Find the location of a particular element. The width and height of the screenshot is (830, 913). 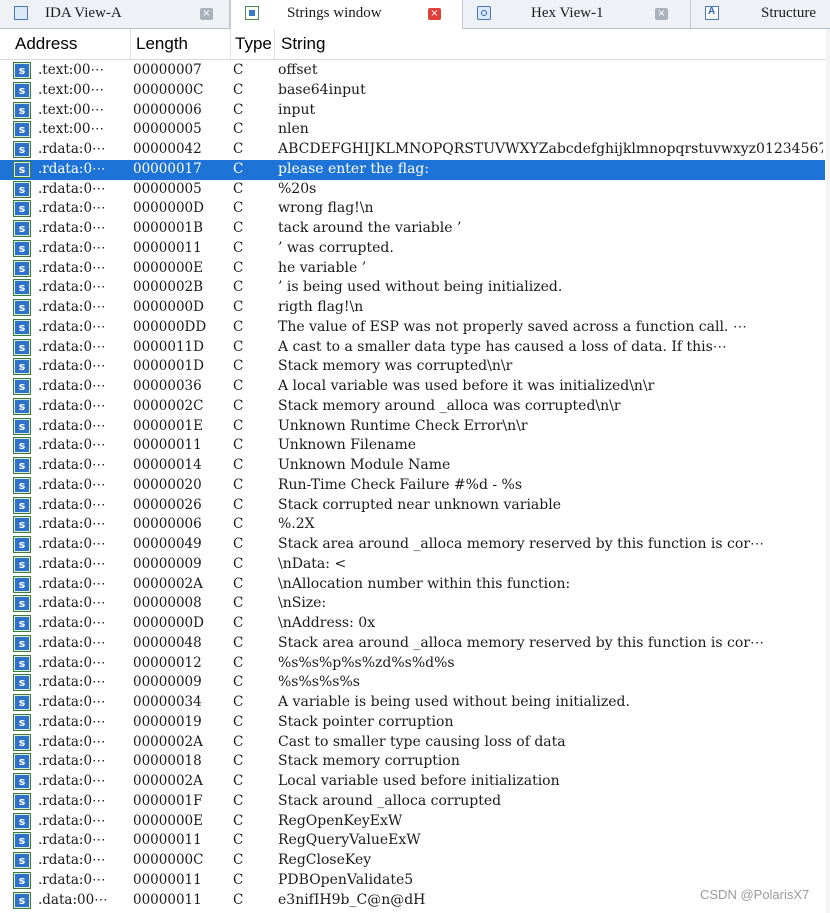

table-row: s .rdata:0⋯ 00000008 C \nSize: is located at coordinates (412, 604).